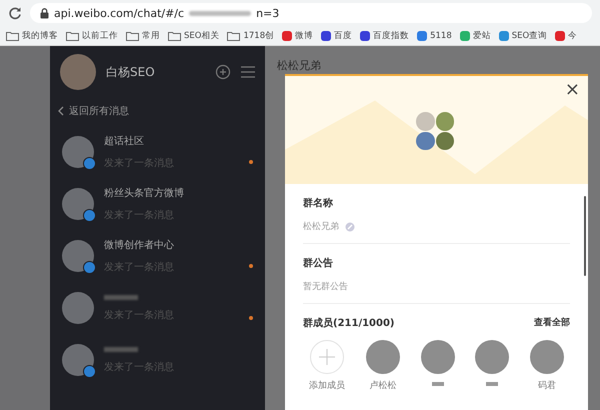  Describe the element at coordinates (15, 13) in the screenshot. I see `reload-icon` at that location.